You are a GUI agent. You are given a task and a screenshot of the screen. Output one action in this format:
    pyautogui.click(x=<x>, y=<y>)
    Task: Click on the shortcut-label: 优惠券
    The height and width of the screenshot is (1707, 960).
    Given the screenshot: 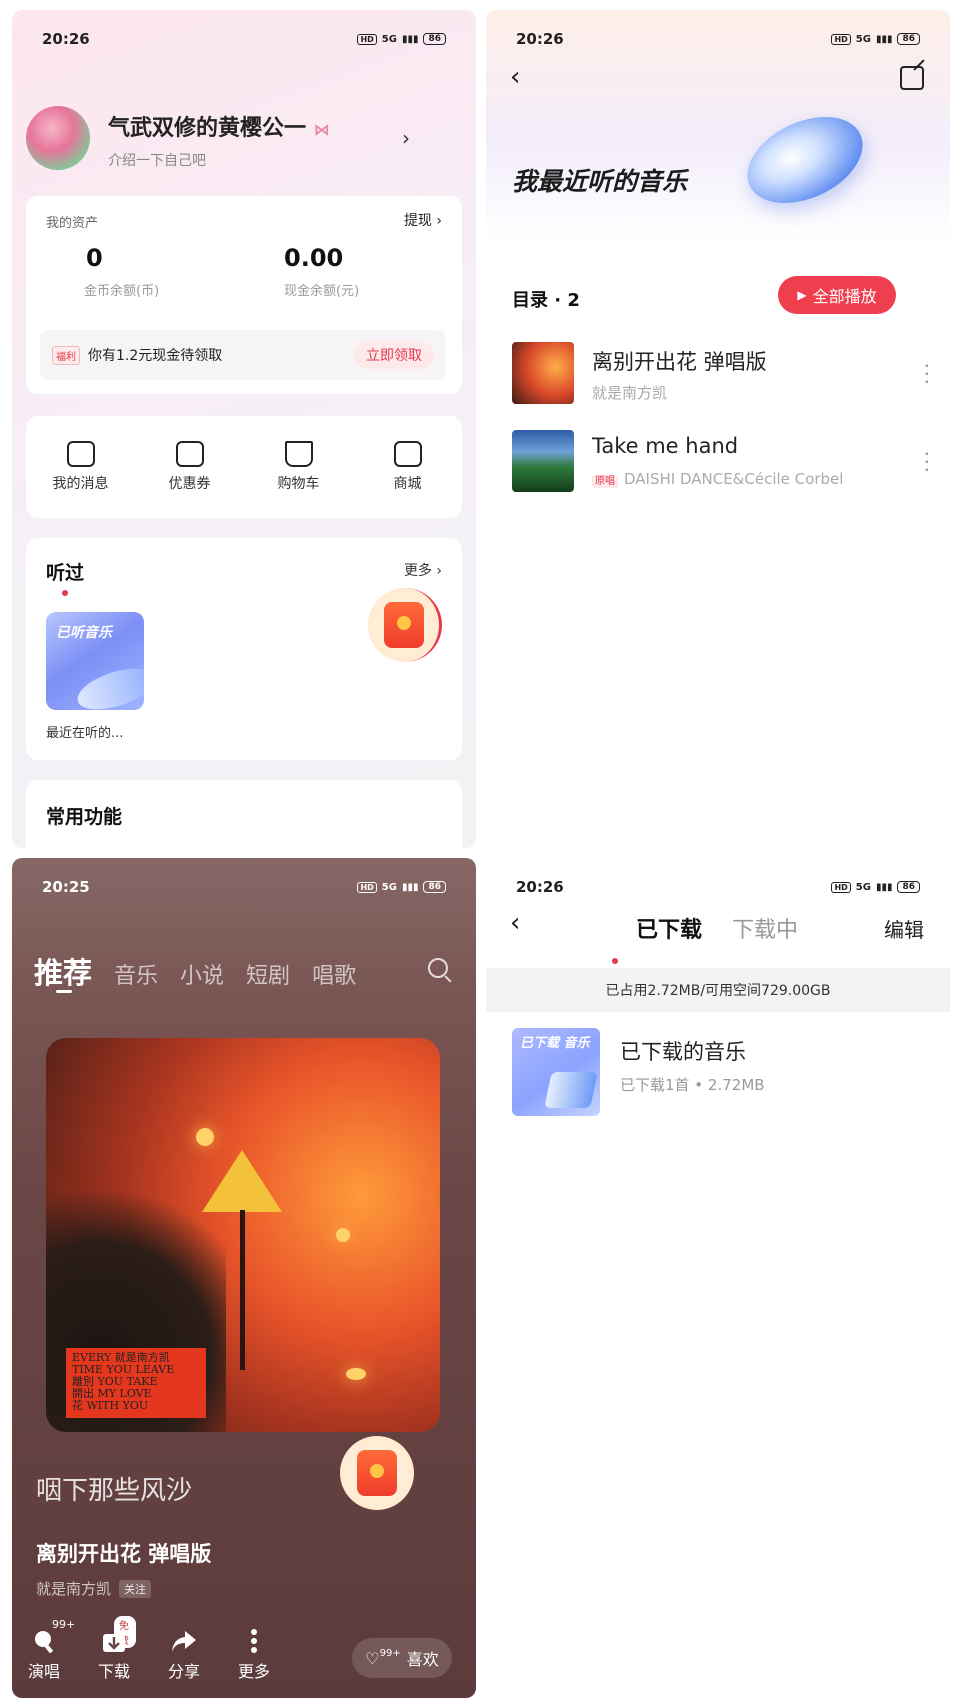 What is the action you would take?
    pyautogui.click(x=189, y=484)
    